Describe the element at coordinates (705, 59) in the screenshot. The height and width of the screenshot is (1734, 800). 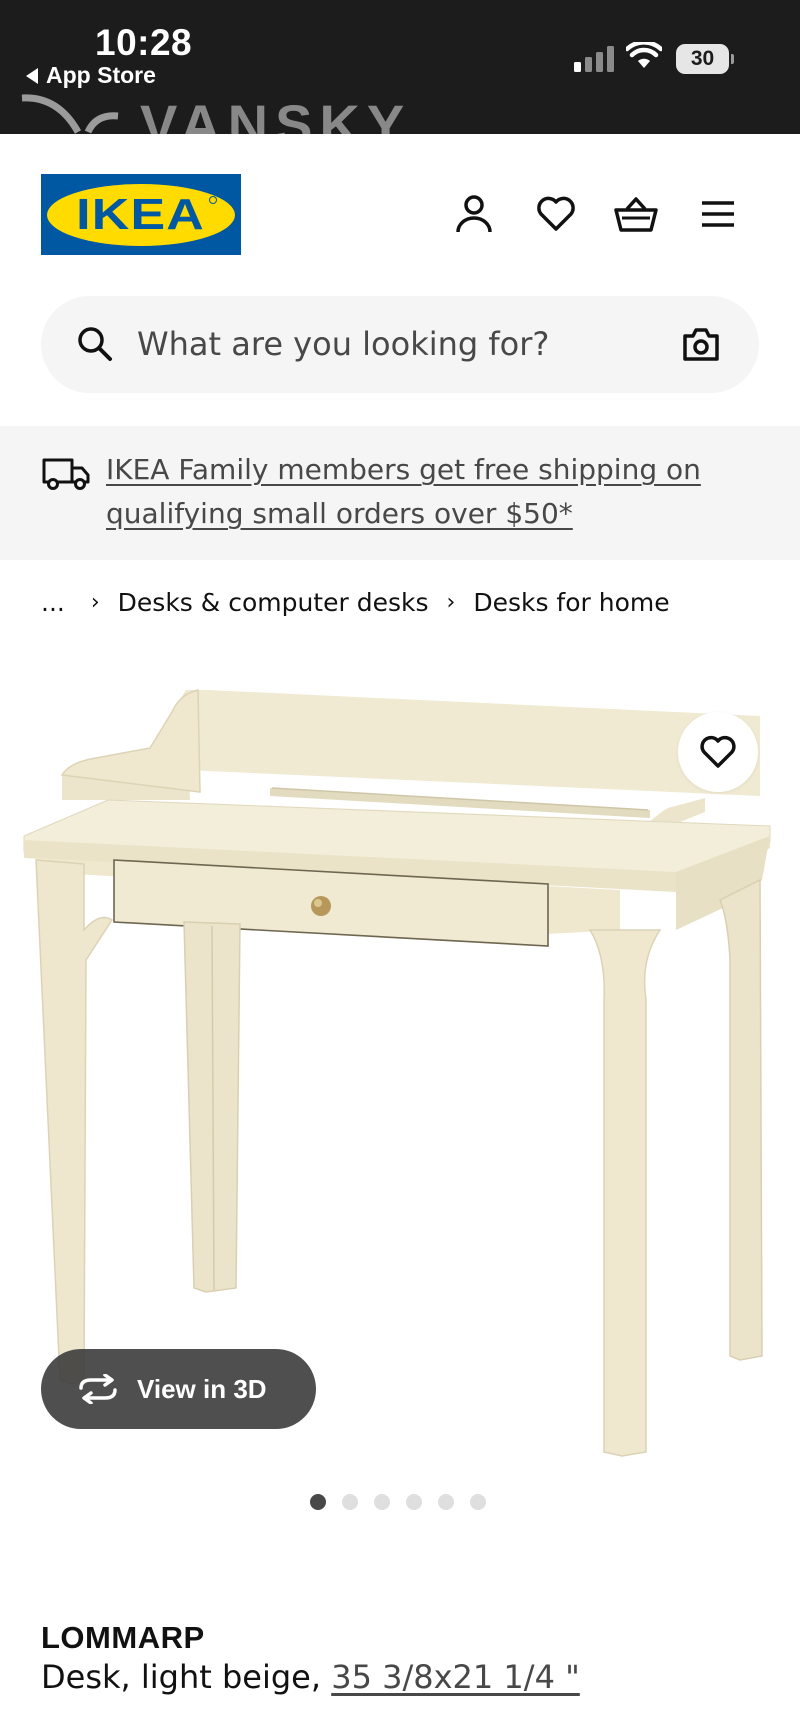
I see `battery-icon: 30` at that location.